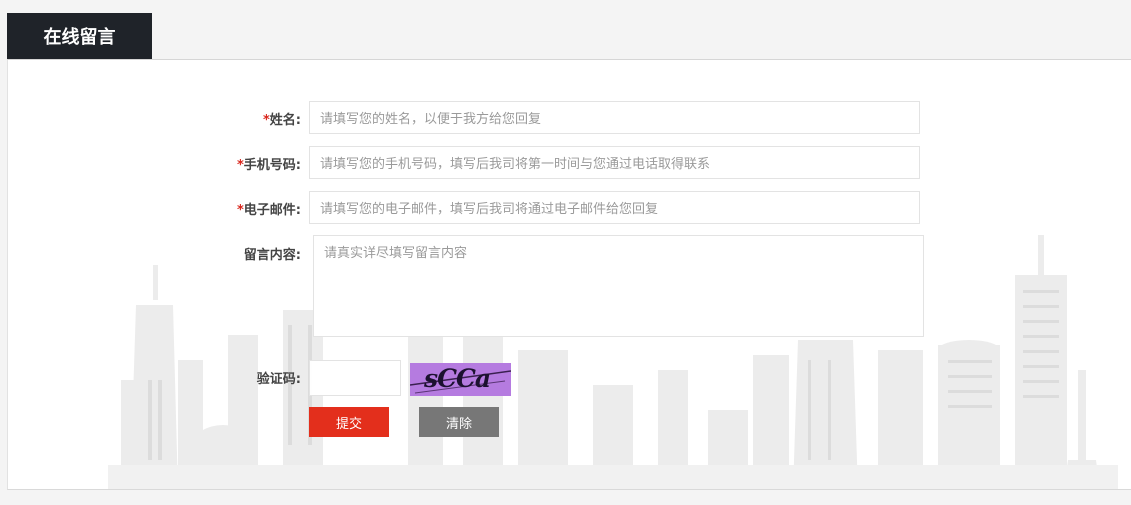 The width and height of the screenshot is (1131, 505). I want to click on tab-online-message: 在线留言, so click(79, 36).